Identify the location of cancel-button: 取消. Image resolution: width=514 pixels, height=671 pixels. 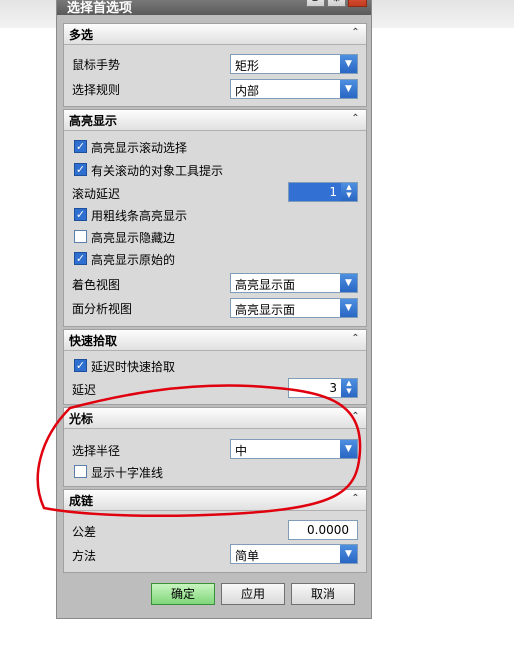
(323, 594).